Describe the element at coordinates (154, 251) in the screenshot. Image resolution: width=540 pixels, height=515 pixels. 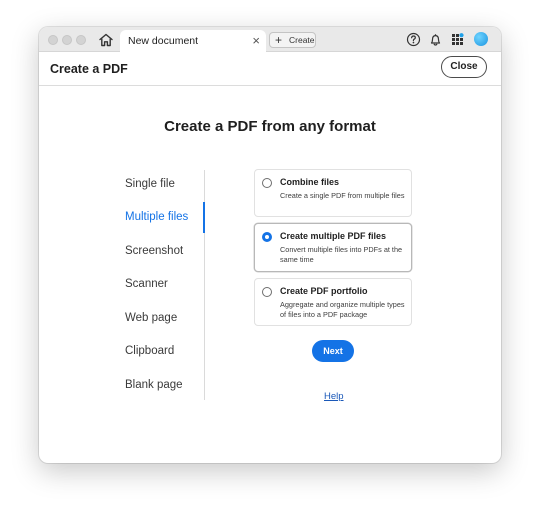
I see `nav-item-screenshot: Screenshot` at that location.